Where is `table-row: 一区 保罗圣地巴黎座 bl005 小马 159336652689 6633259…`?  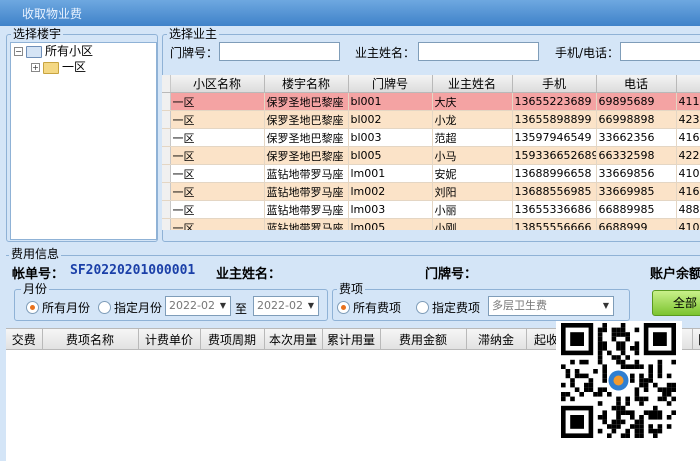
table-row: 一区 保罗圣地巴黎座 bl005 小马 159336652689 6633259… is located at coordinates (431, 155).